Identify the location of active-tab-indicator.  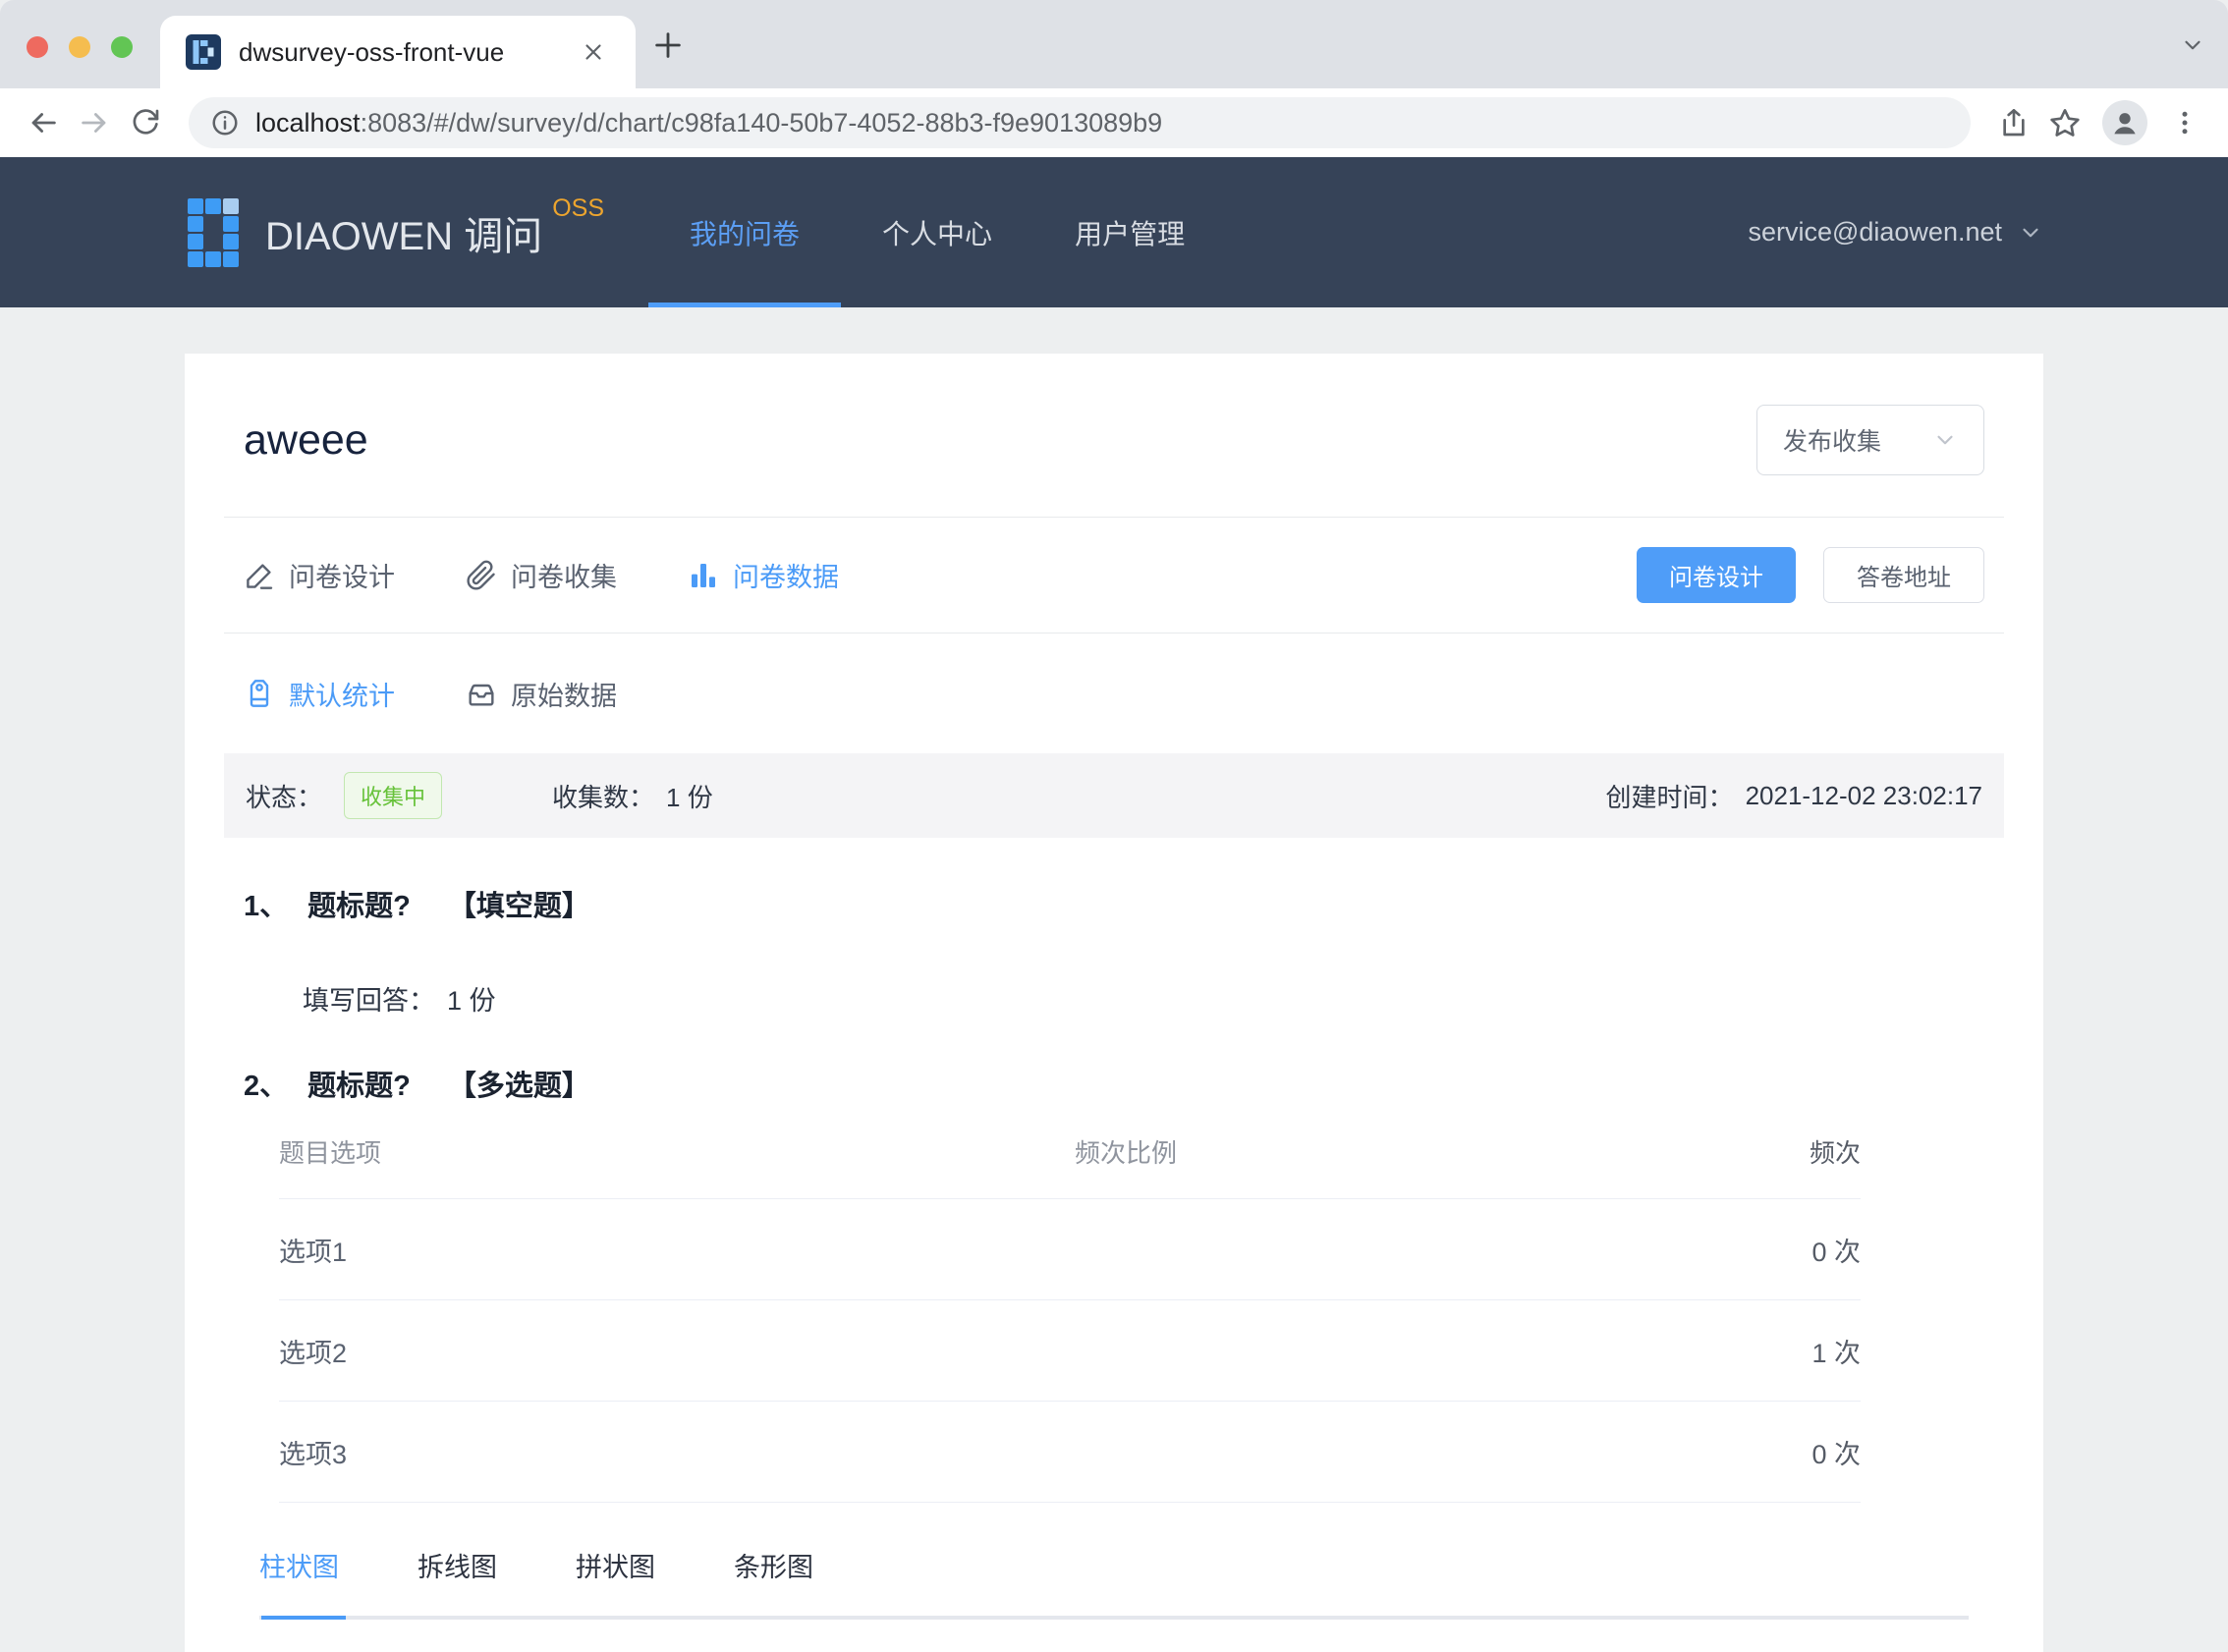
(303, 1618).